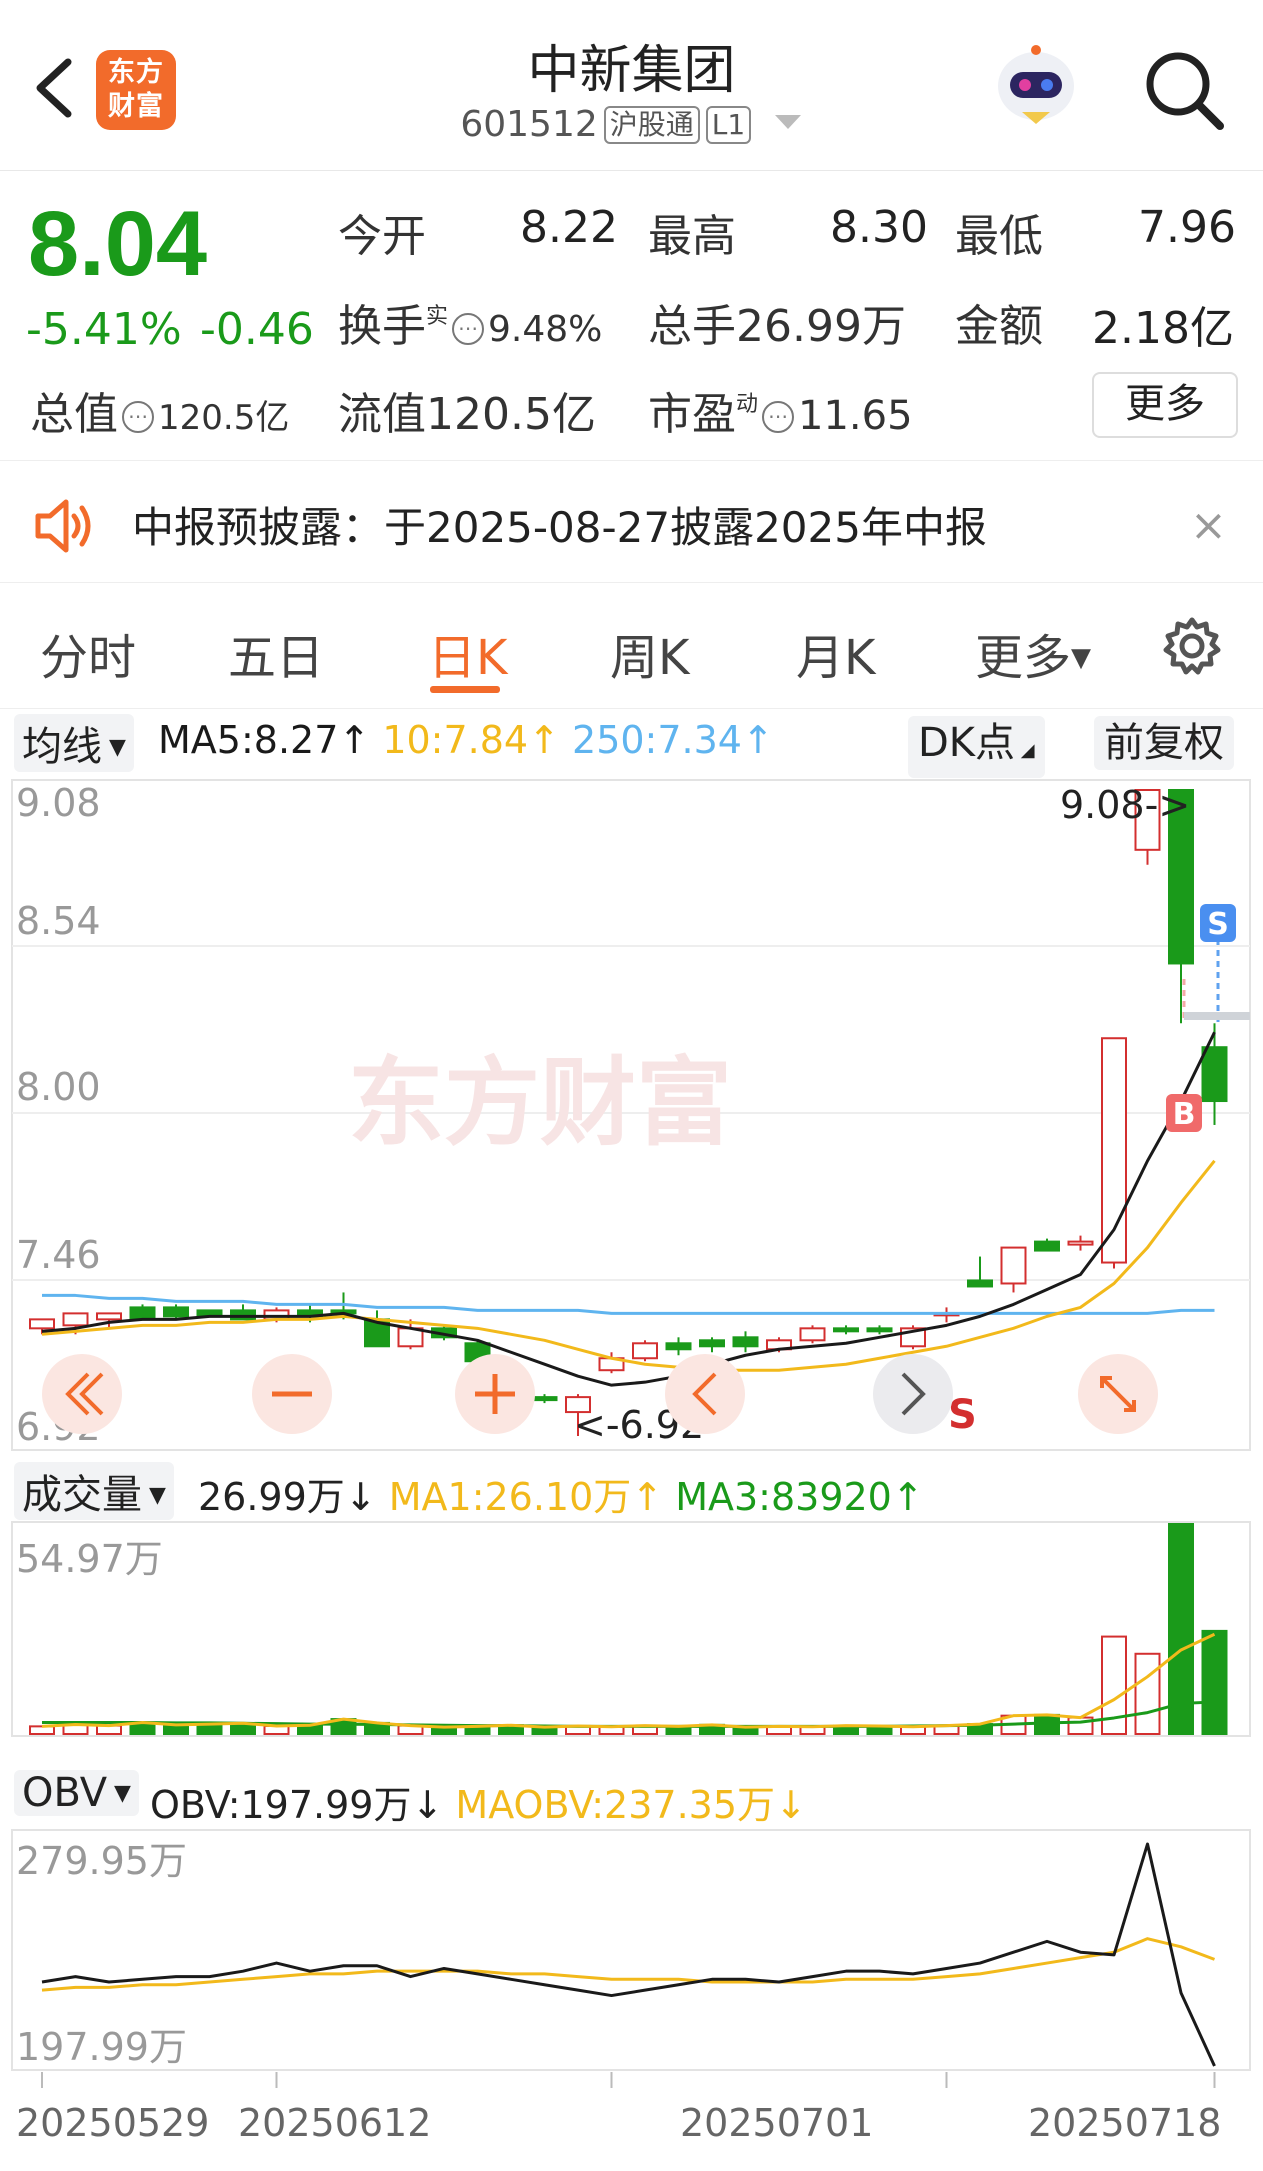 The height and width of the screenshot is (2171, 1263). I want to click on tab-daily-k: 日K, so click(467, 653).